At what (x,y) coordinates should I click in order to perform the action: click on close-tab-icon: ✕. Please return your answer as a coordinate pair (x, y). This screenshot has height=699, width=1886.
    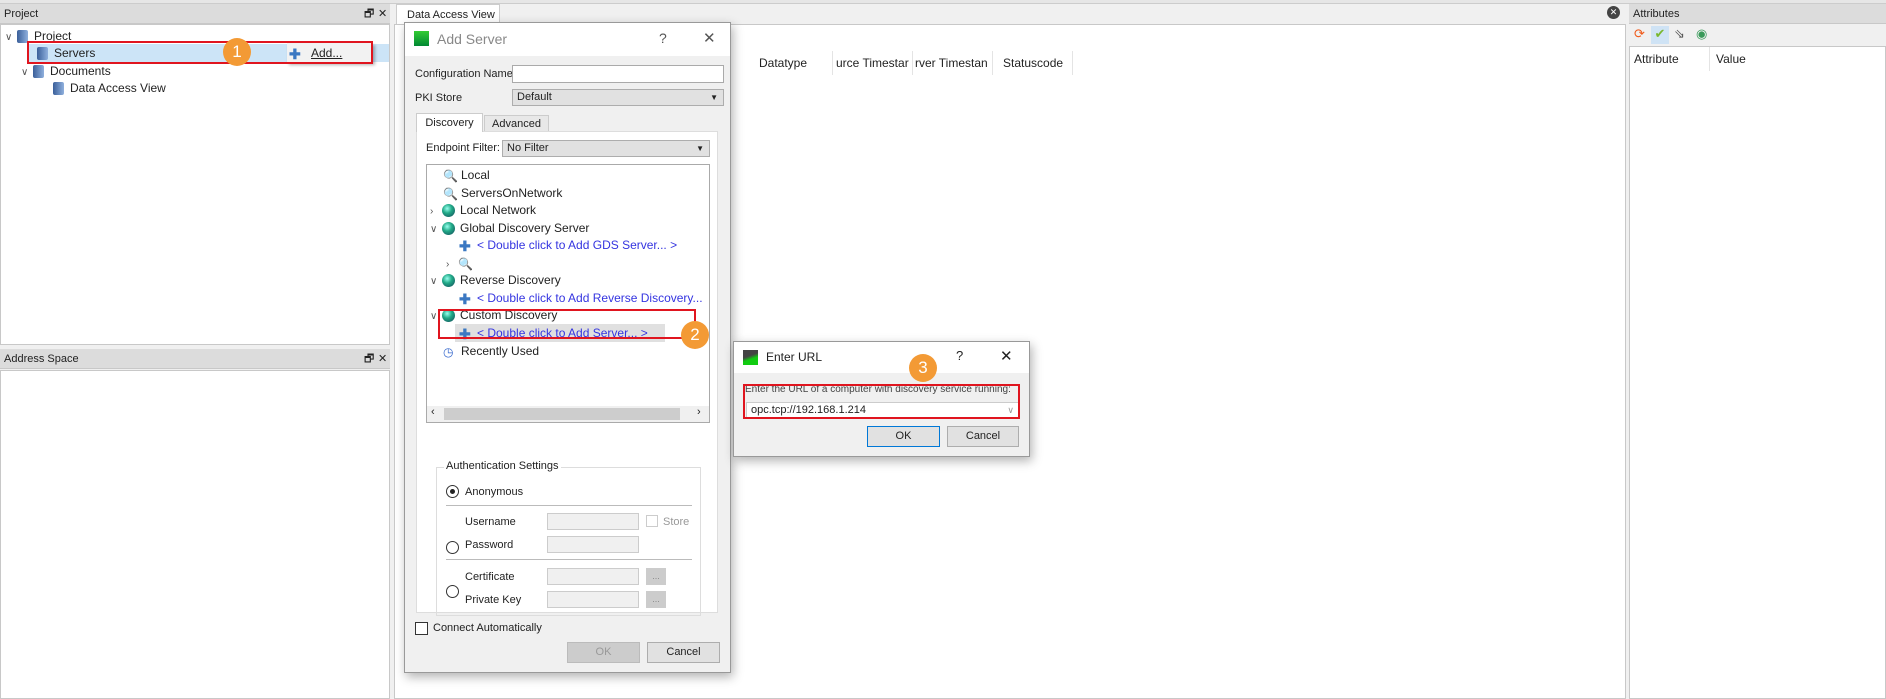
    Looking at the image, I should click on (1613, 12).